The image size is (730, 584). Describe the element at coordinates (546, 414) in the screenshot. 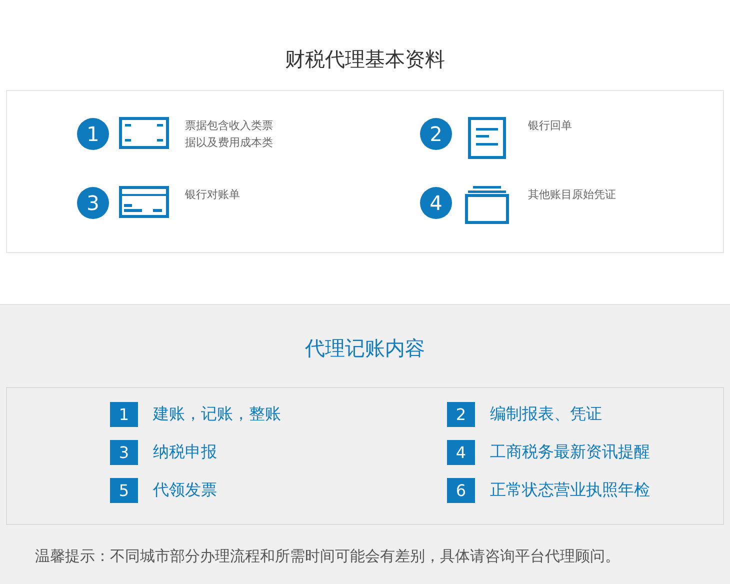

I see `service-label: 编制报表、凭证` at that location.